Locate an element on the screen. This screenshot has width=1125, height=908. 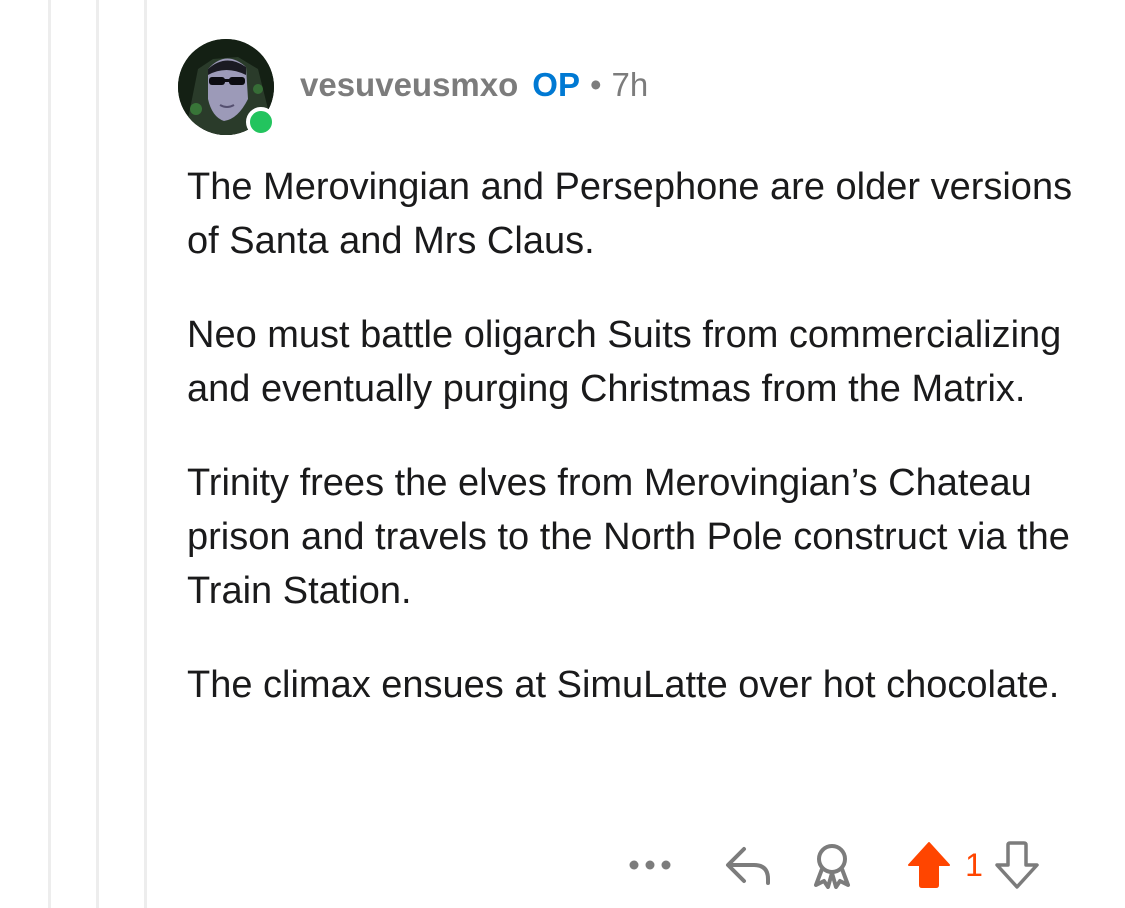
op-badge: OP is located at coordinates (556, 84).